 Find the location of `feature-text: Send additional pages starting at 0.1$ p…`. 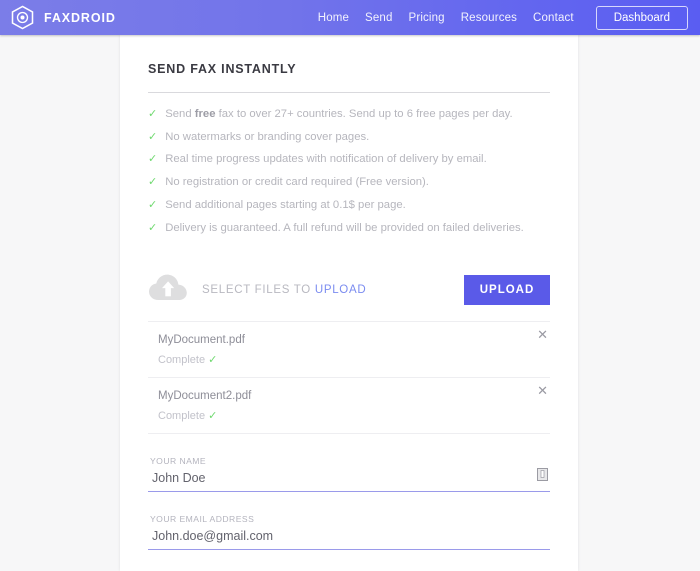

feature-text: Send additional pages starting at 0.1$ p… is located at coordinates (285, 205).